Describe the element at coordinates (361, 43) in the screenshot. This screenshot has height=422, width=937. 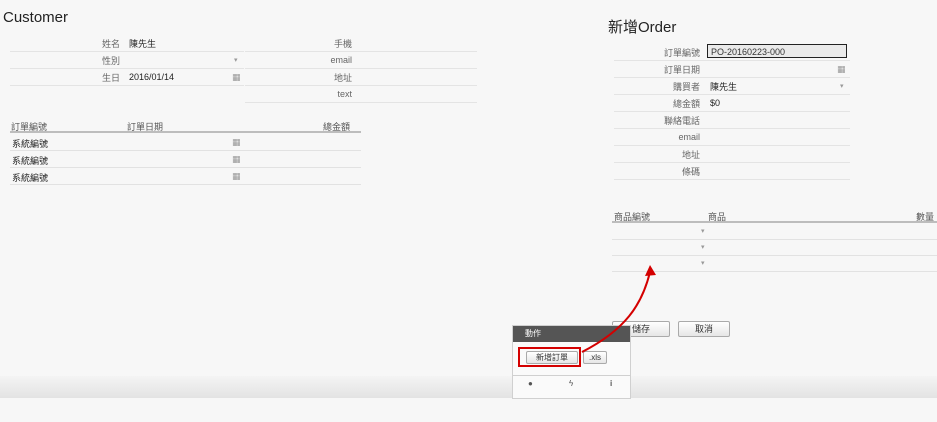
I see `field-row-phone: 手機` at that location.